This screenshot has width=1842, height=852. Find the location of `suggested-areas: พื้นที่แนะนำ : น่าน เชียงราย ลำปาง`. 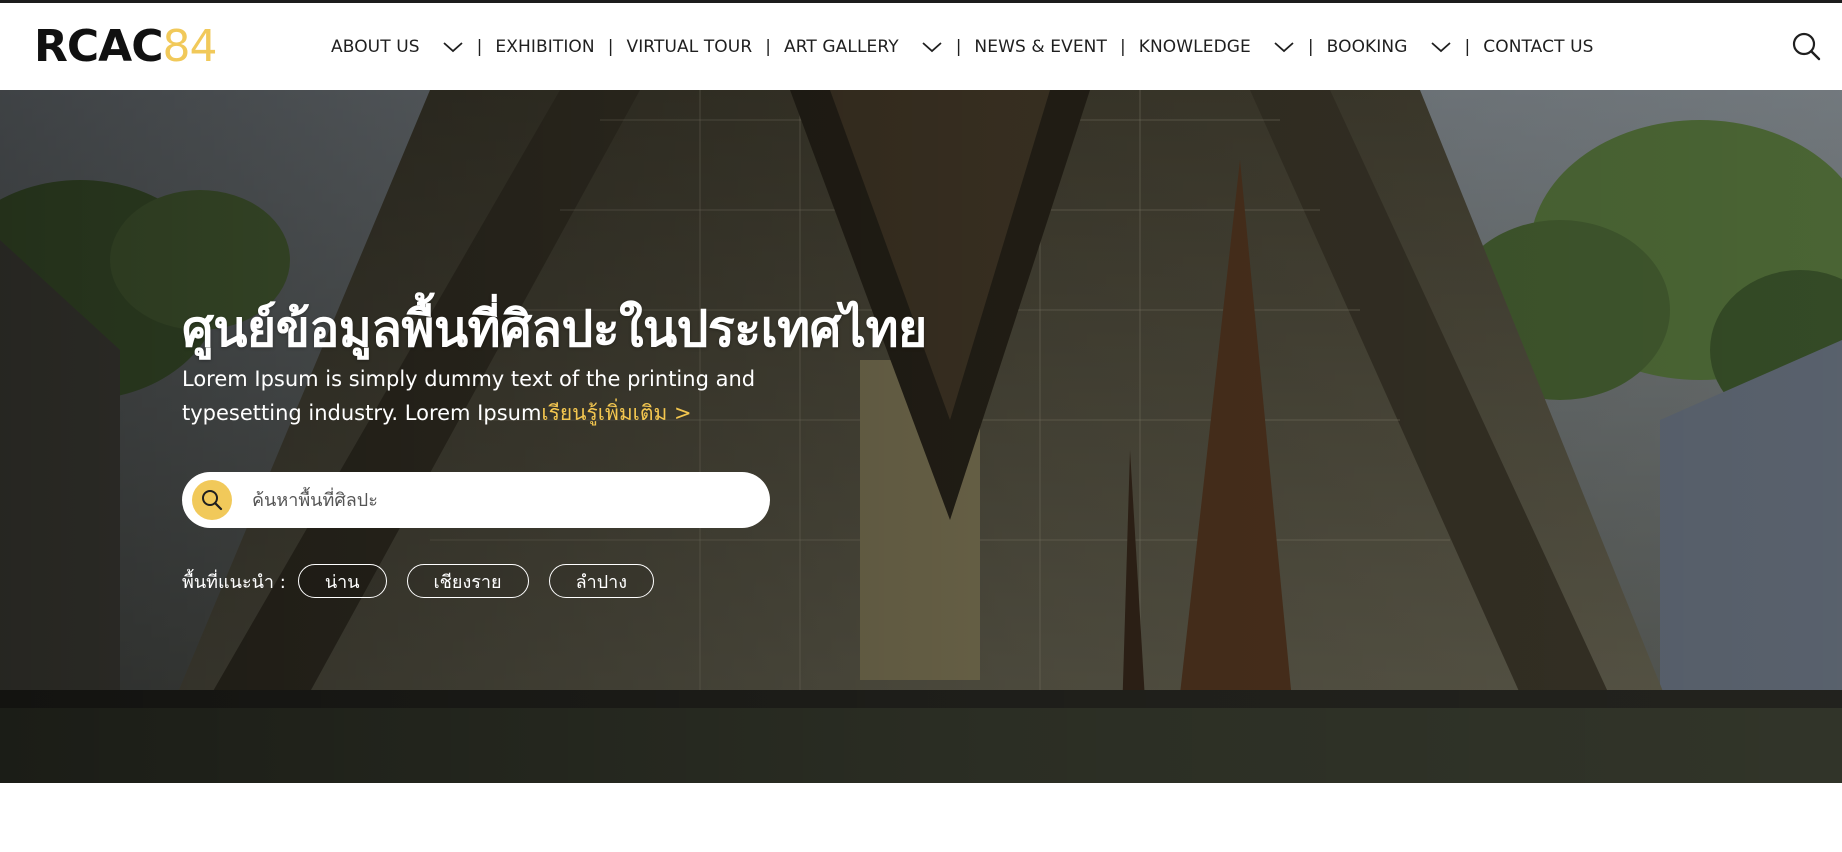

suggested-areas: พื้นที่แนะนำ : น่าน เชียงราย ลำปาง is located at coordinates (428, 581).